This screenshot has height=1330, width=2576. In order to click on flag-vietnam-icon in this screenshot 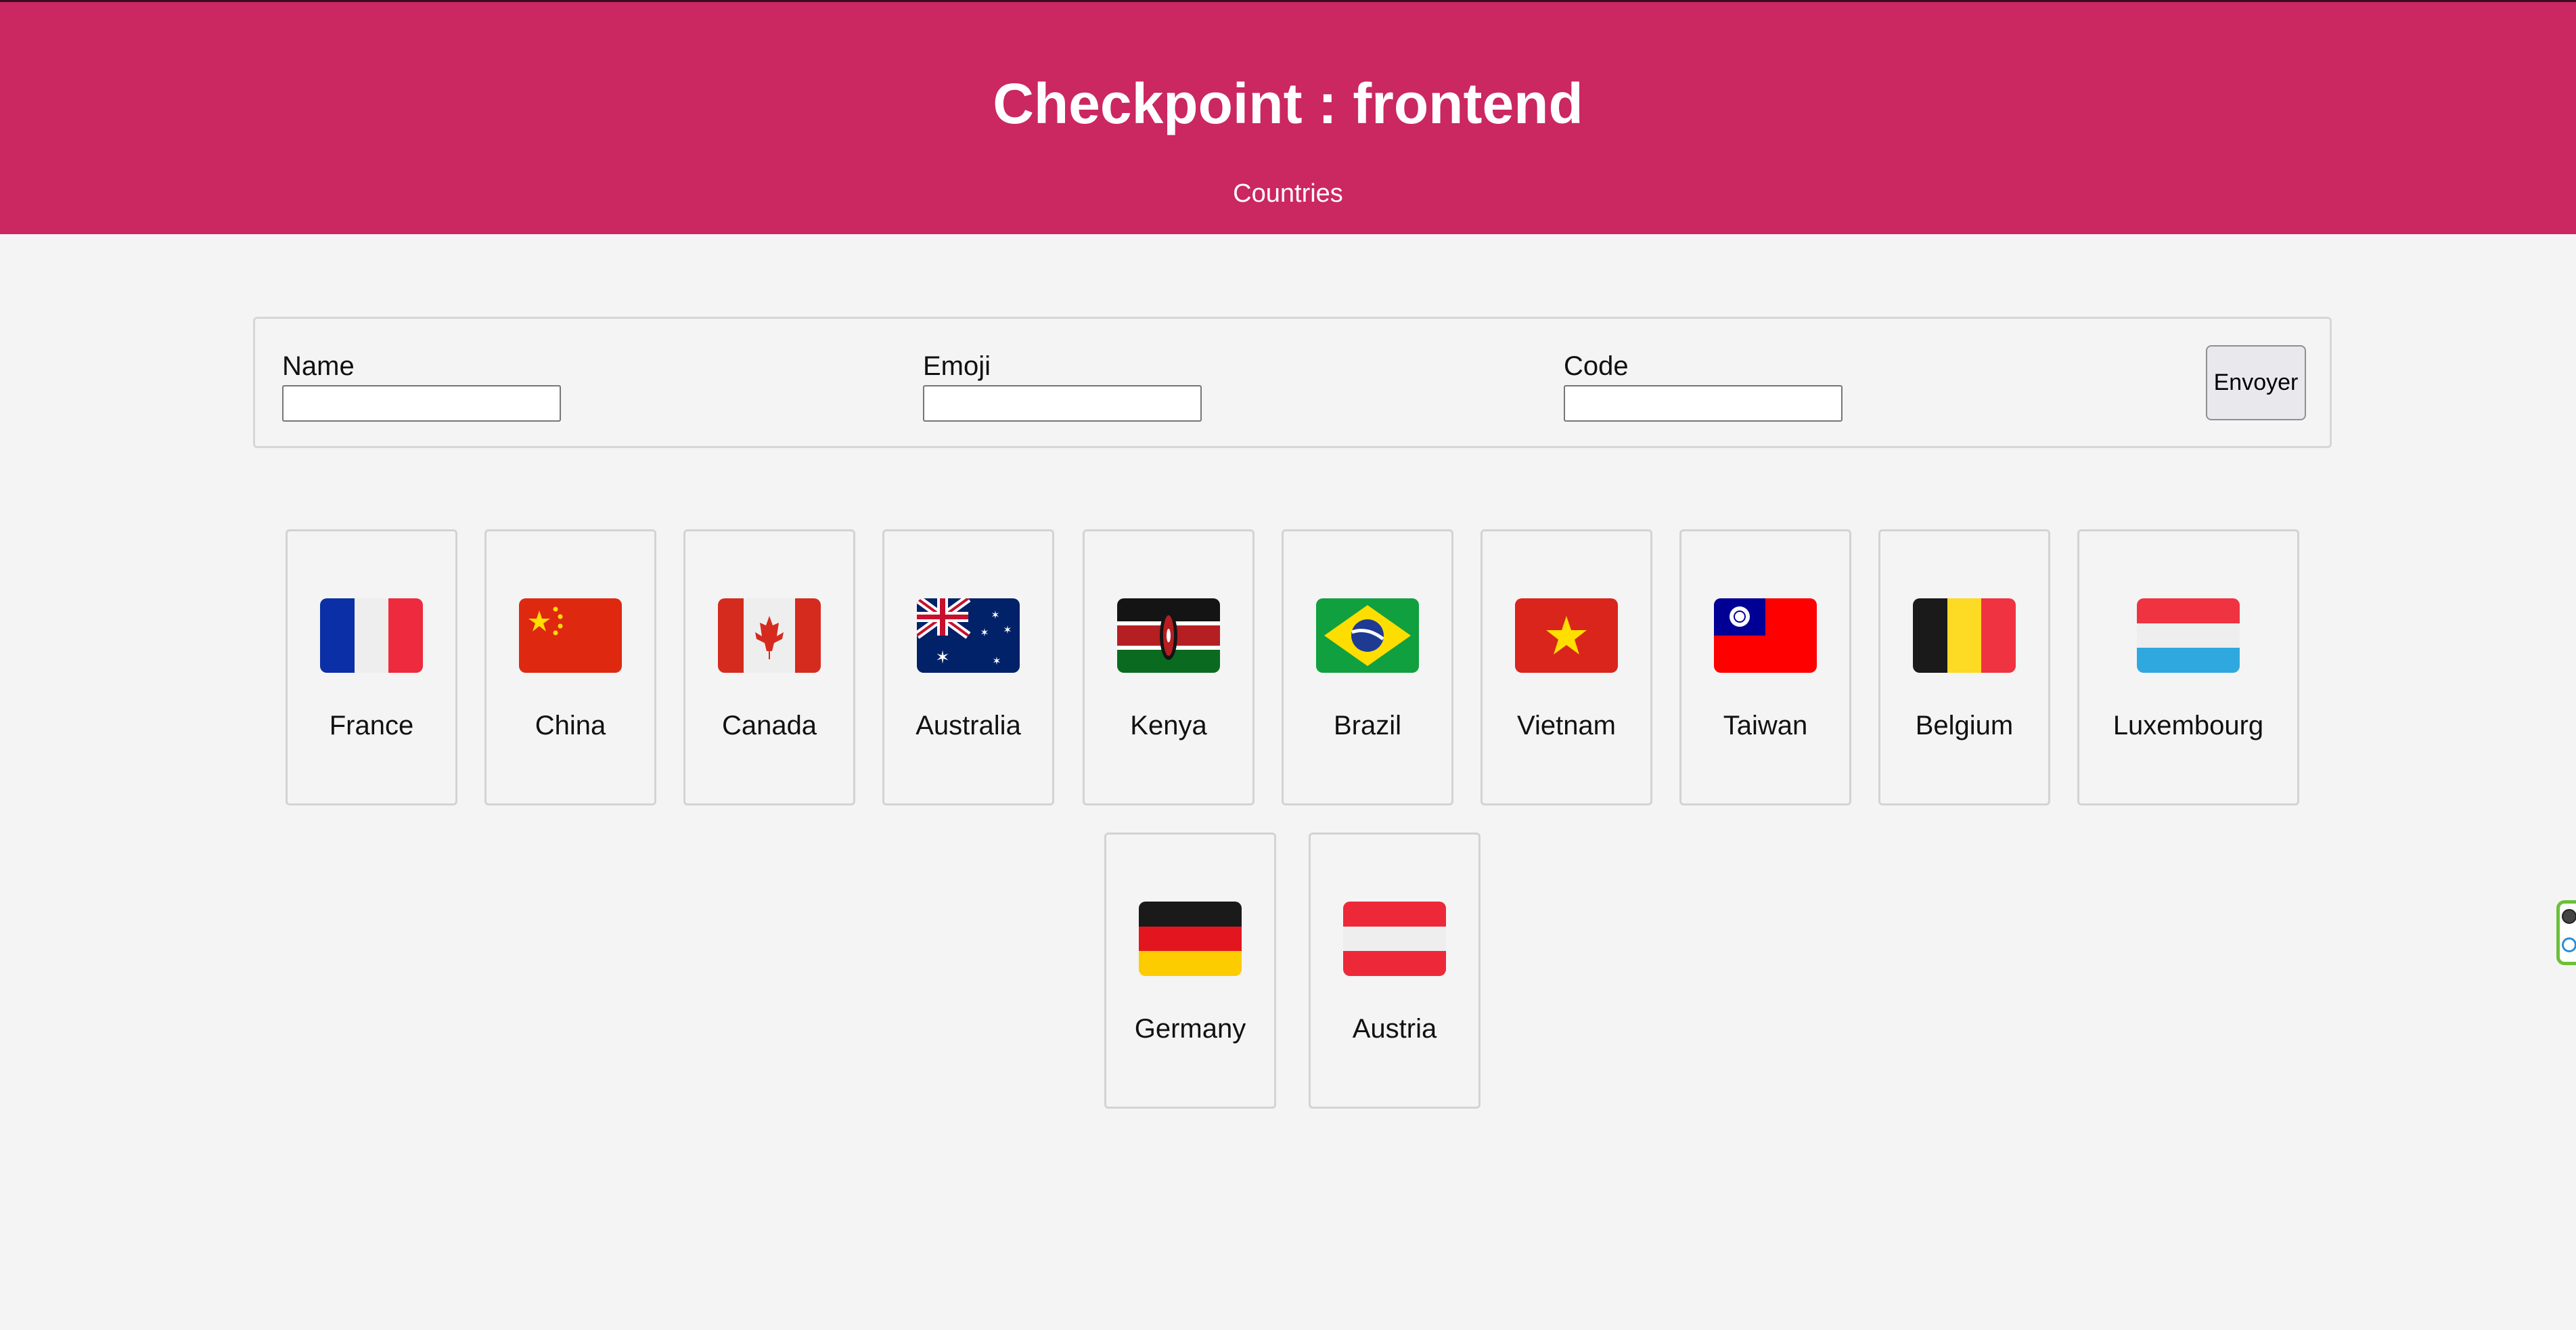, I will do `click(1566, 635)`.